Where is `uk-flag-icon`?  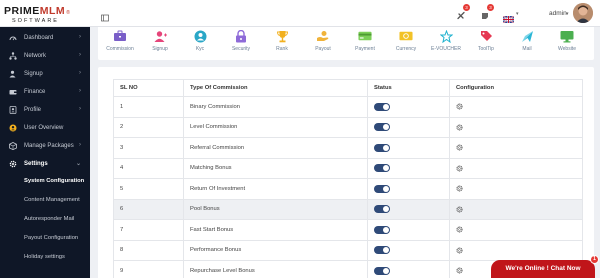
uk-flag-icon is located at coordinates (508, 17).